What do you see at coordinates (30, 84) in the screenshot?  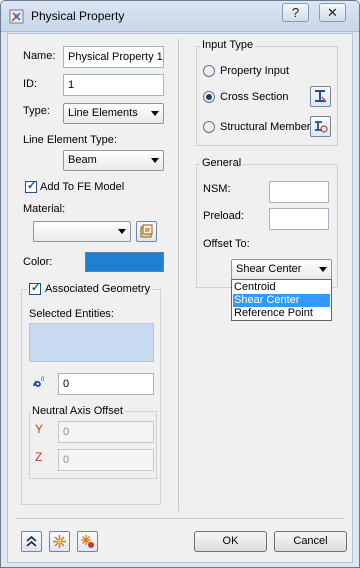 I see `id-label: ID:` at bounding box center [30, 84].